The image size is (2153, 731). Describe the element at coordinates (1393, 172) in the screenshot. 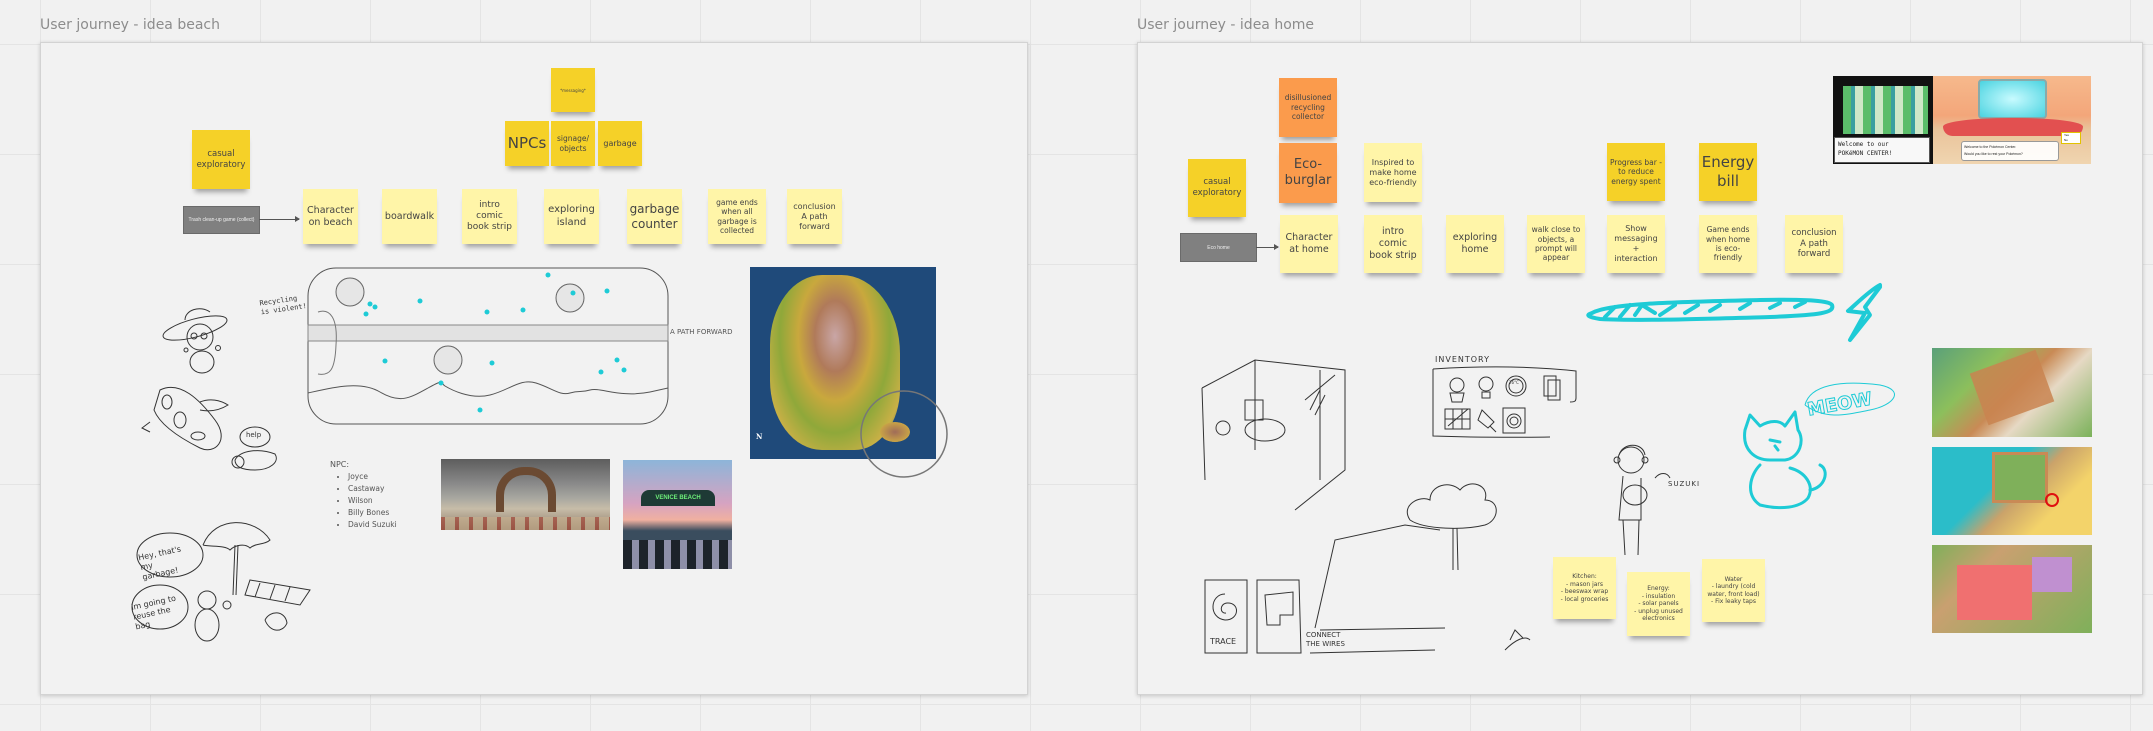

I see `sticky-inspired: Inspired to make home eco-friendly` at that location.